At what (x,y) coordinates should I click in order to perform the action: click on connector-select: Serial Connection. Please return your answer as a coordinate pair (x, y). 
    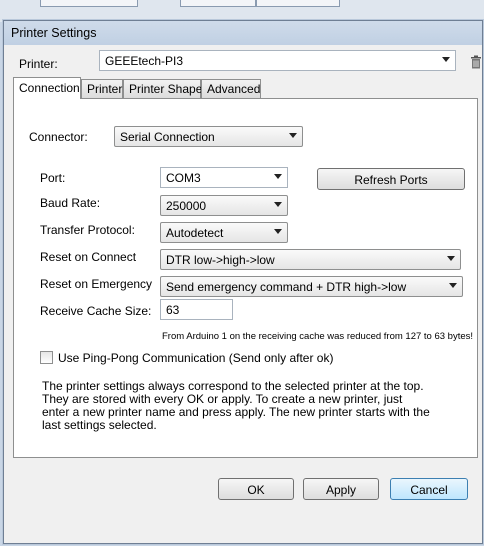
    Looking at the image, I should click on (208, 136).